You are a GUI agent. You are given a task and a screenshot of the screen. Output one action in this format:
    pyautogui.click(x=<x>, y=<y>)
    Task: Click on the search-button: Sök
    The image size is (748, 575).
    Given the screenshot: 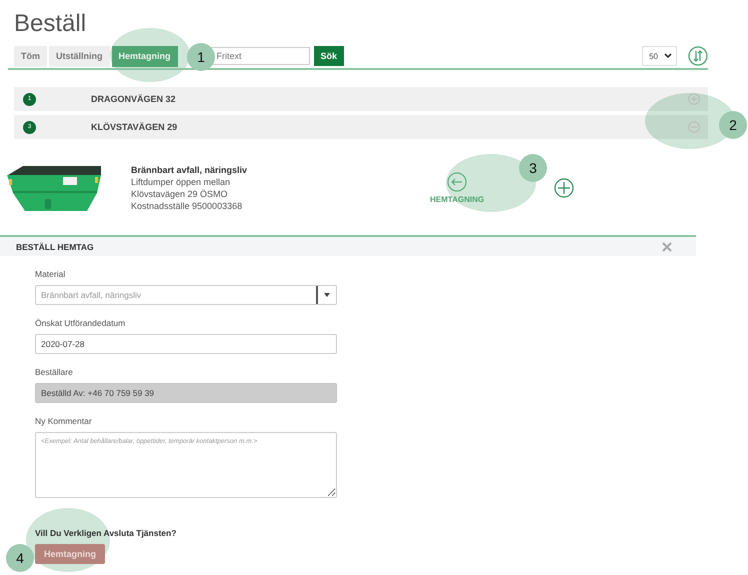 What is the action you would take?
    pyautogui.click(x=329, y=56)
    